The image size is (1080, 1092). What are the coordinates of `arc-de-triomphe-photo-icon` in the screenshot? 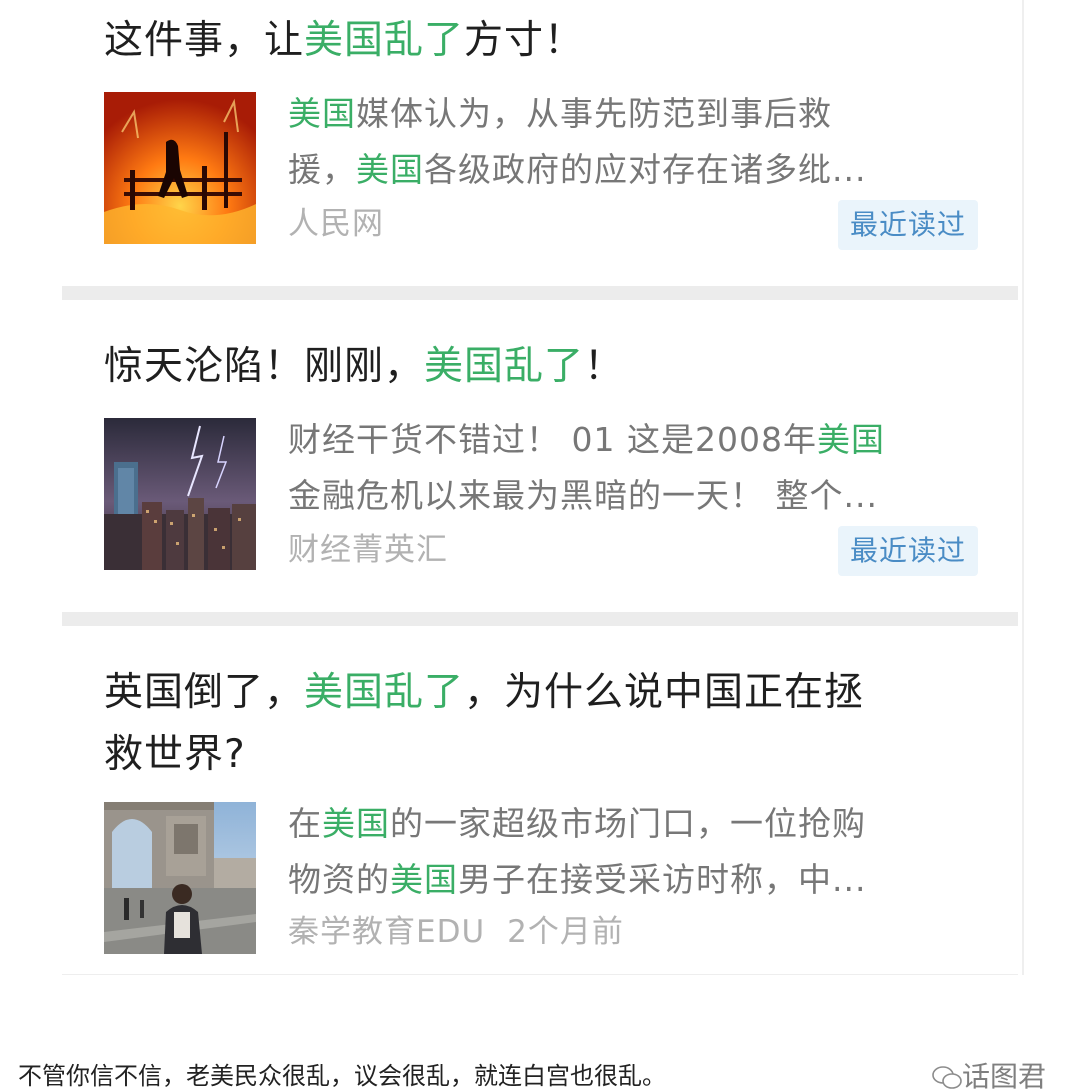 It's located at (180, 878).